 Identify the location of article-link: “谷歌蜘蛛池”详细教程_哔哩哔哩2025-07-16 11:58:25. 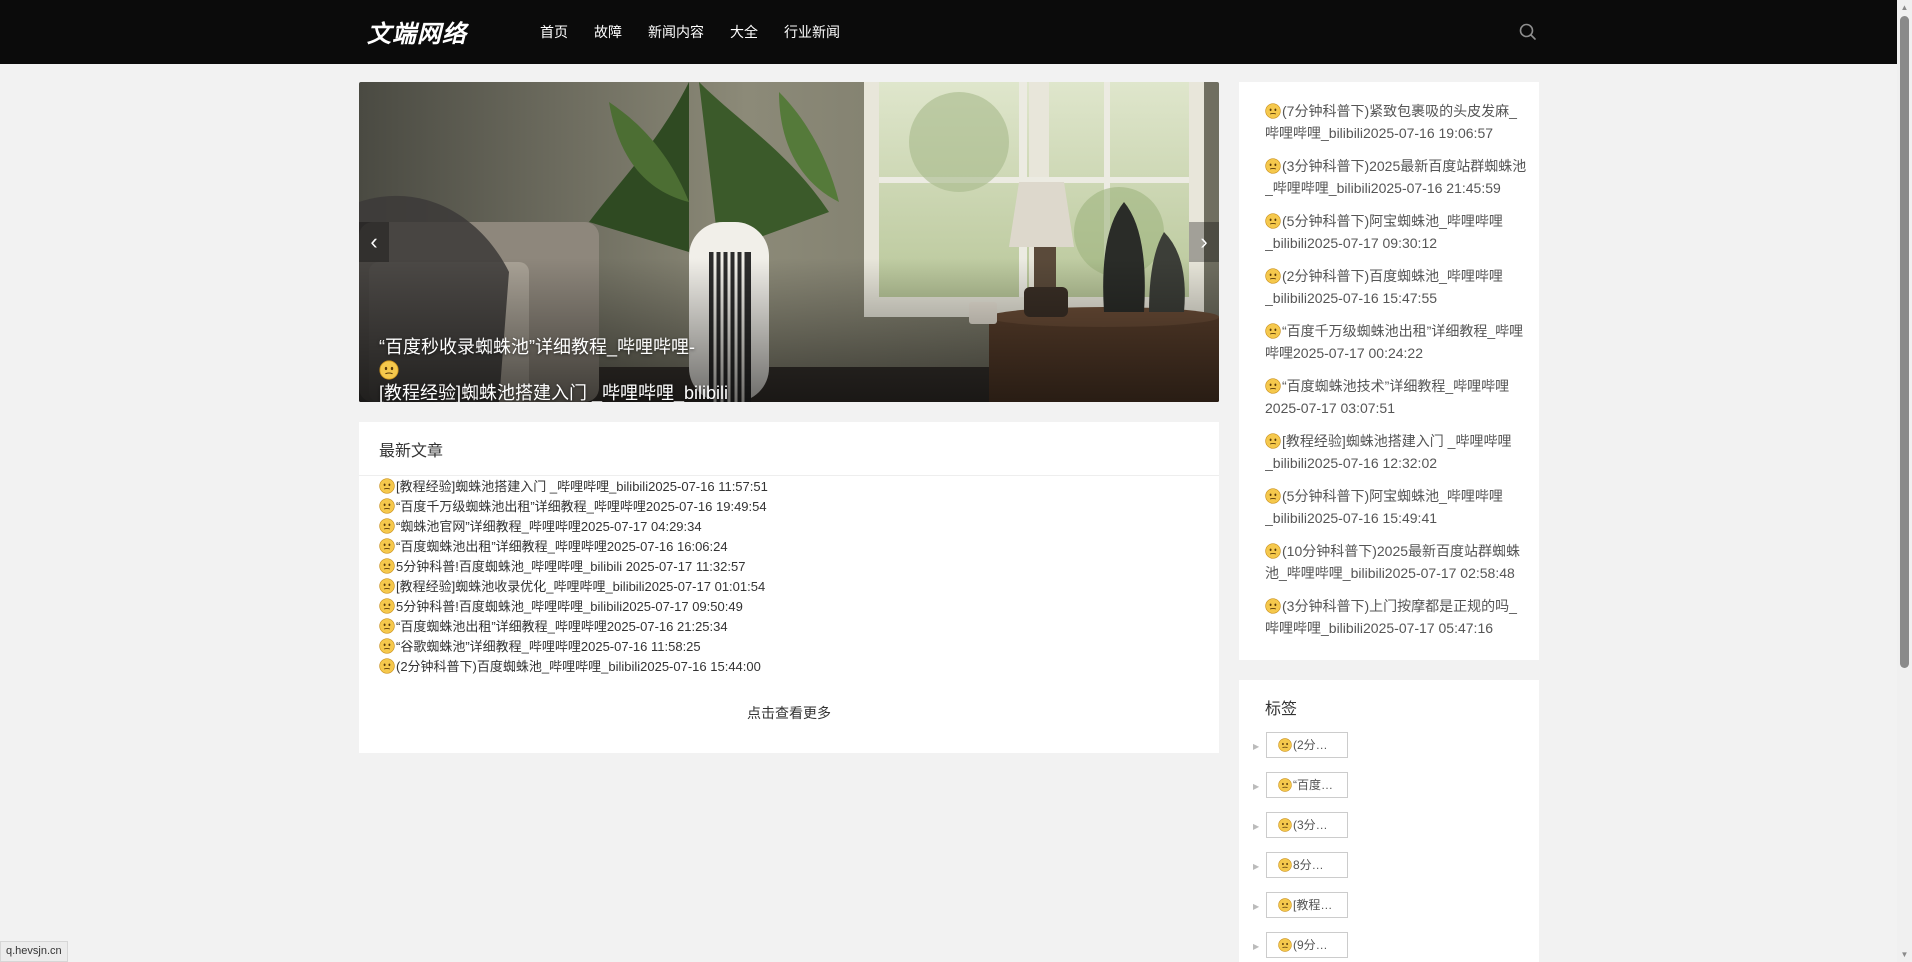
(548, 646).